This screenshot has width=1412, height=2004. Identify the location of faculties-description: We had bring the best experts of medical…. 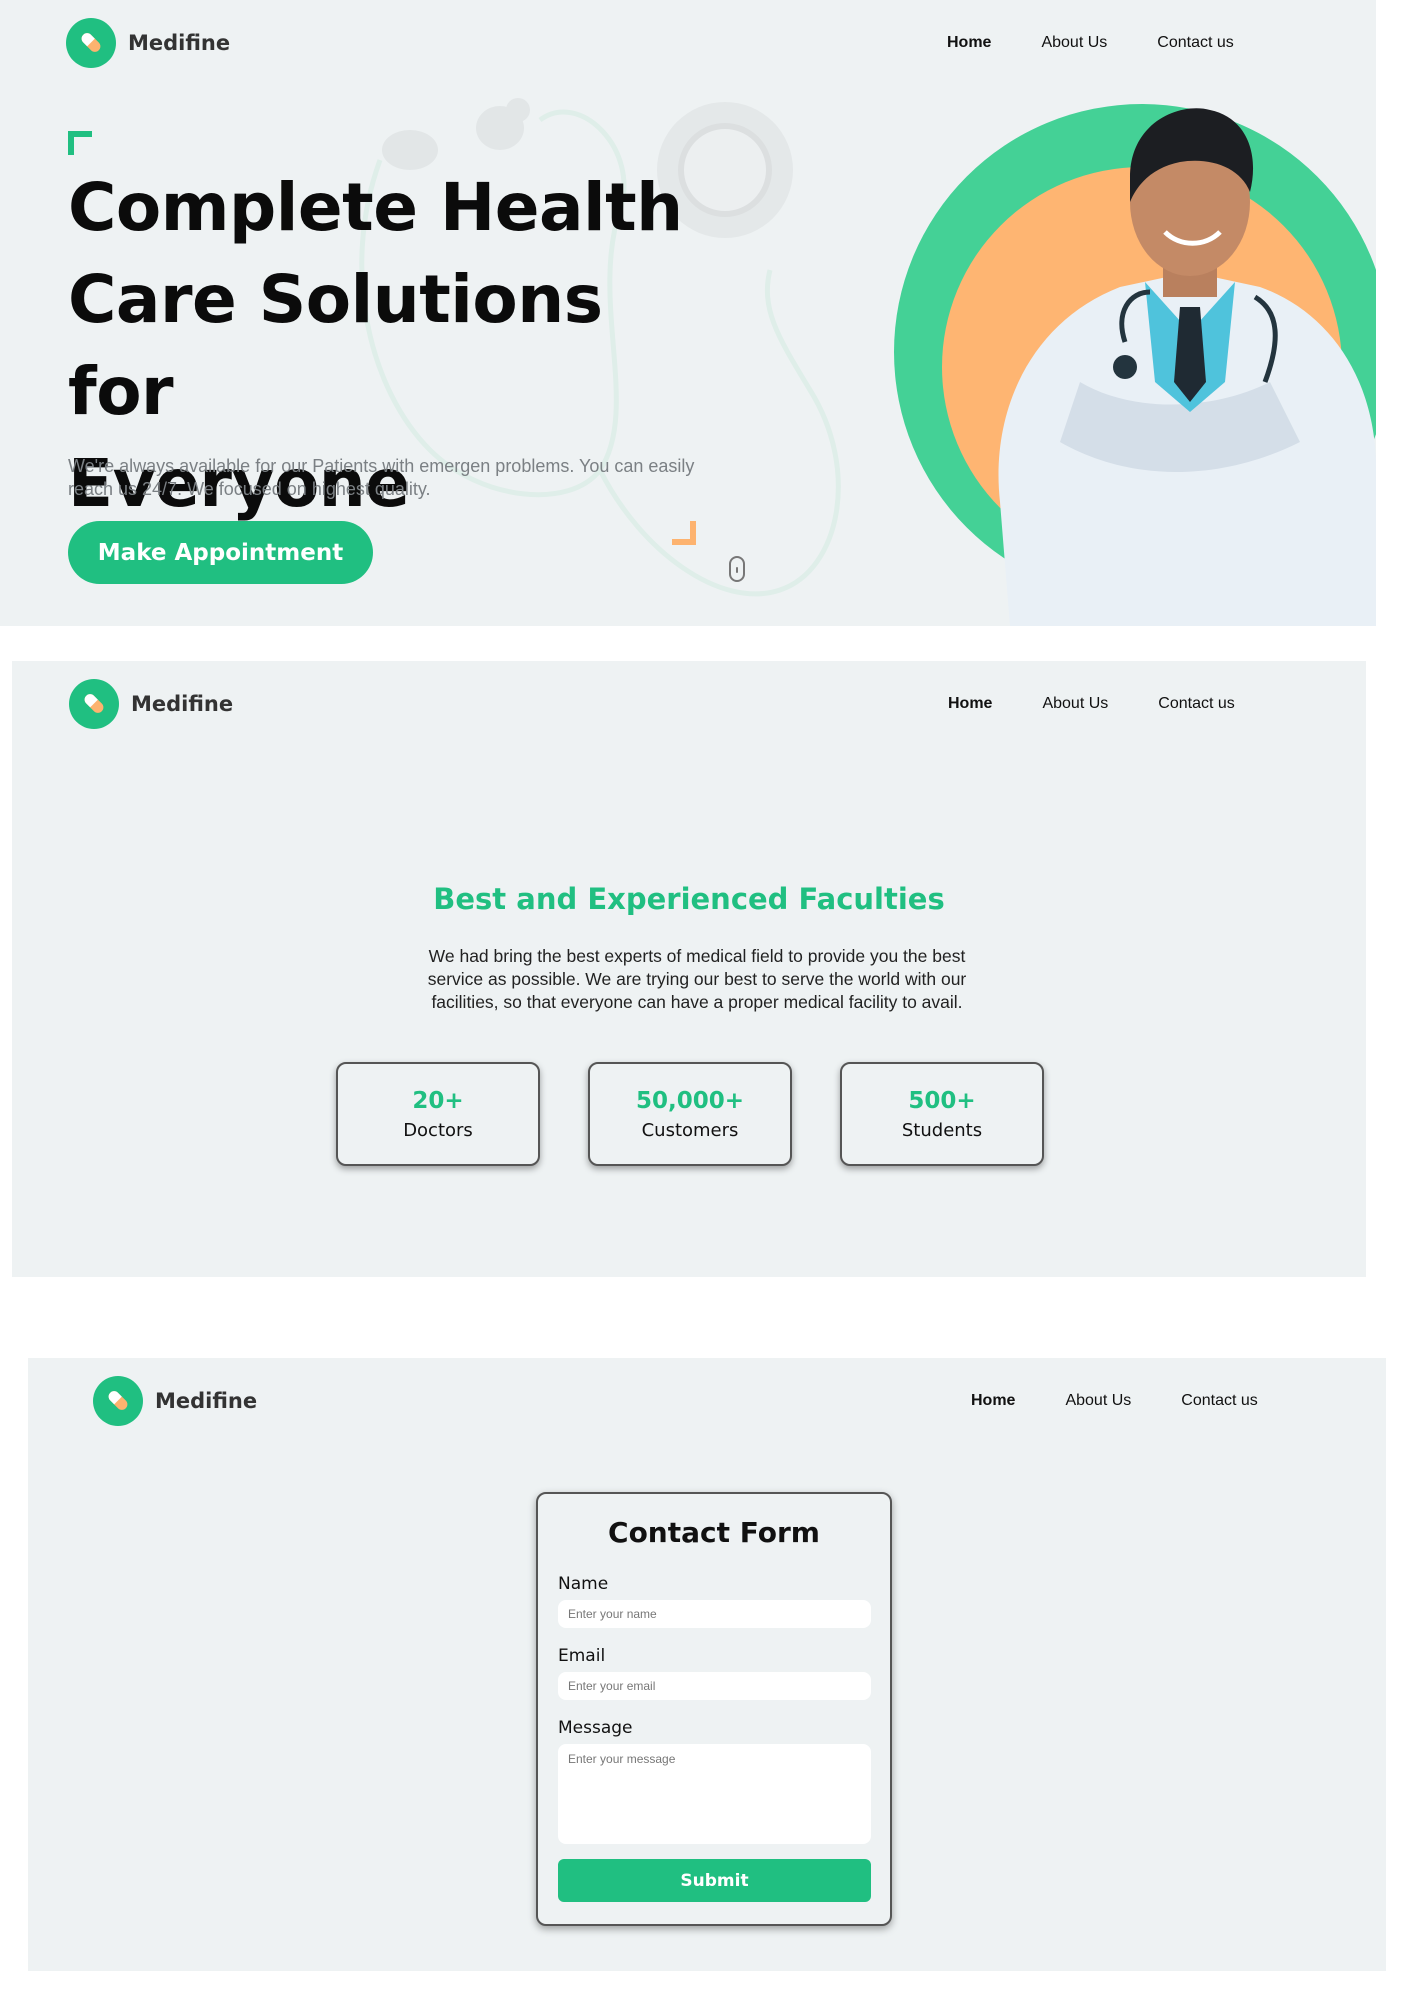
(697, 979).